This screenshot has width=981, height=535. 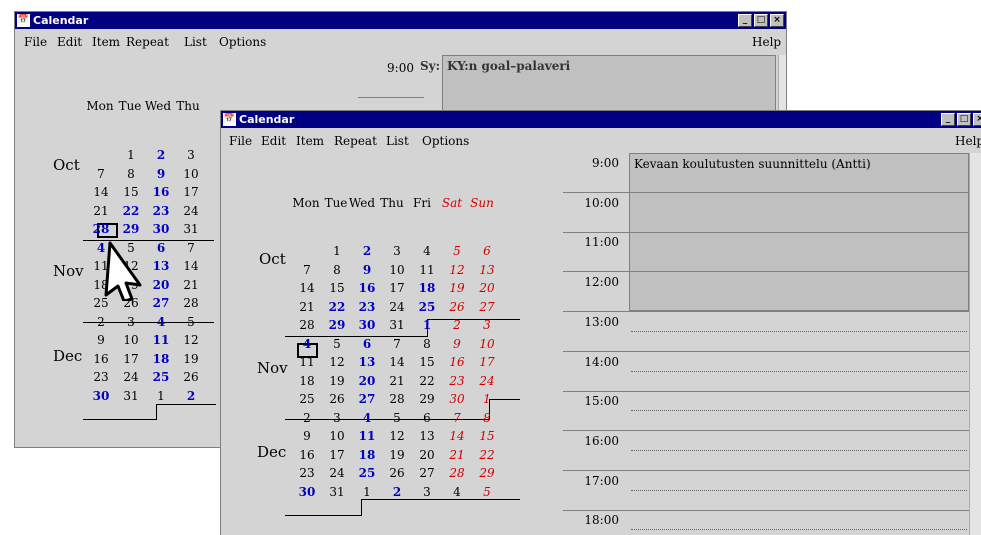 What do you see at coordinates (609, 85) in the screenshot?
I see `appointment: KY:n goal–palaveri` at bounding box center [609, 85].